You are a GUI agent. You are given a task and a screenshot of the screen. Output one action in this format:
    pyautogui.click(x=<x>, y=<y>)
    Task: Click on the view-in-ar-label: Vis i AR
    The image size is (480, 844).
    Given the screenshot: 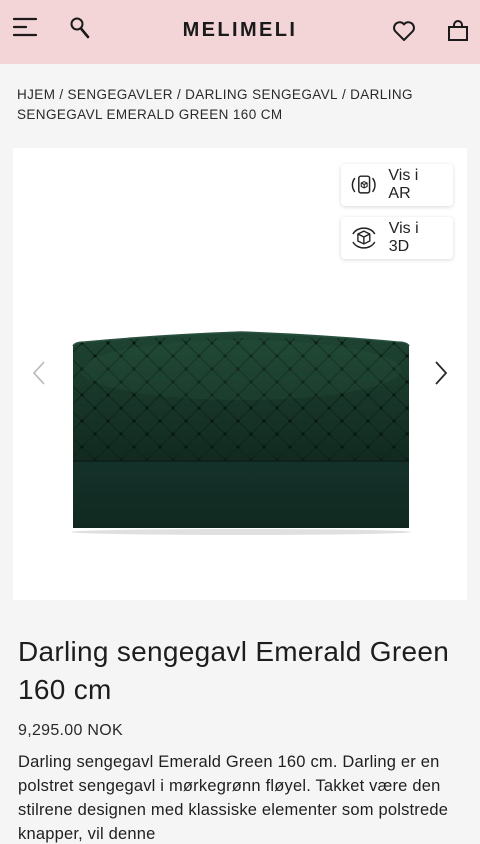 What is the action you would take?
    pyautogui.click(x=403, y=184)
    